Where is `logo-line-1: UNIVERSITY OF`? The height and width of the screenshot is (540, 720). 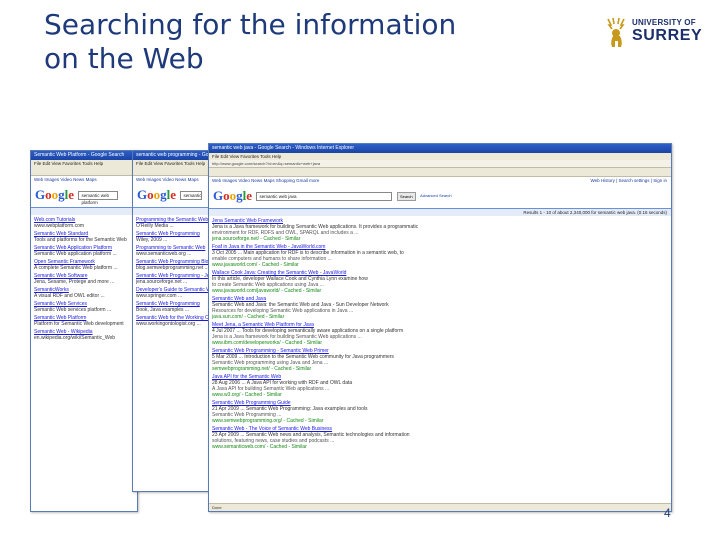
logo-line-1: UNIVERSITY OF is located at coordinates (664, 22).